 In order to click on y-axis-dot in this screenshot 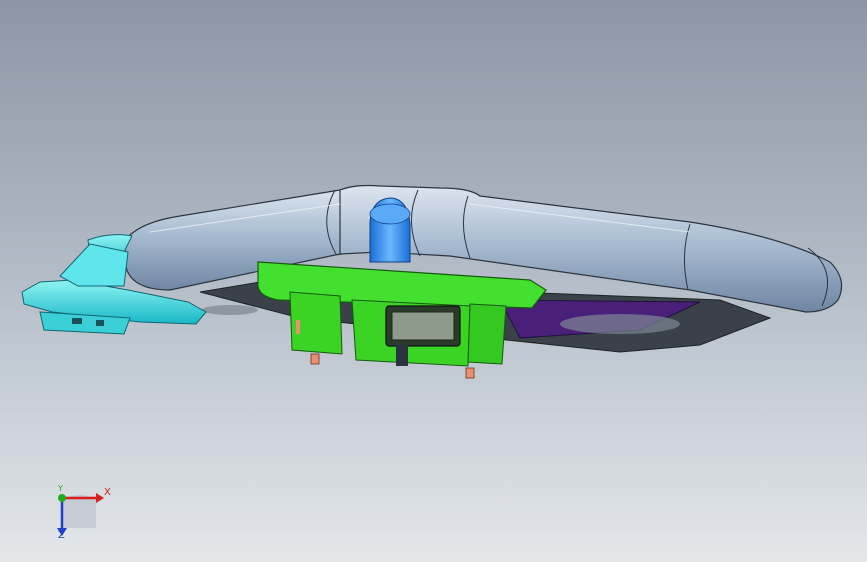, I will do `click(62, 498)`.